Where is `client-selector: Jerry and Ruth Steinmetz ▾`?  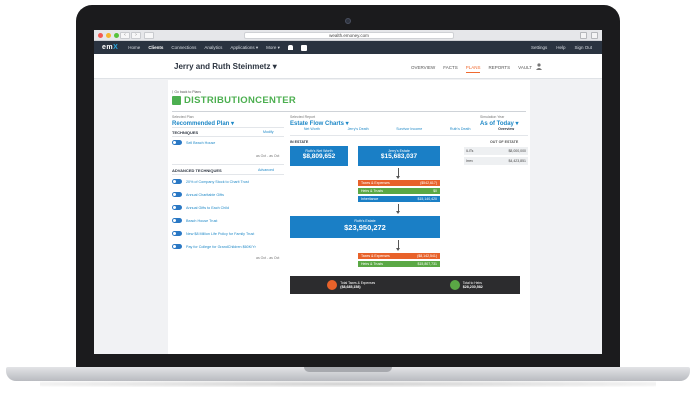
client-selector: Jerry and Ruth Steinmetz ▾ is located at coordinates (225, 66).